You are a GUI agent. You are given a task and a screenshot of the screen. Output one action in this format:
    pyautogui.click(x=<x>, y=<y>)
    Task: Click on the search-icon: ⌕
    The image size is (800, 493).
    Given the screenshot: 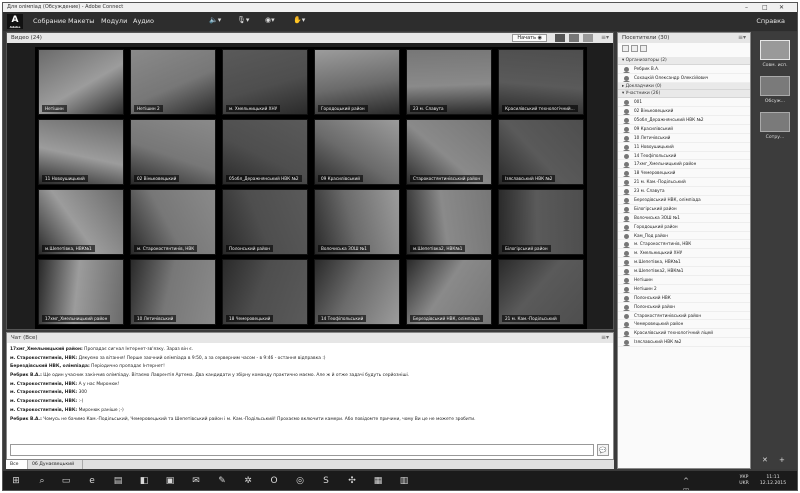 What is the action you would take?
    pyautogui.click(x=42, y=481)
    